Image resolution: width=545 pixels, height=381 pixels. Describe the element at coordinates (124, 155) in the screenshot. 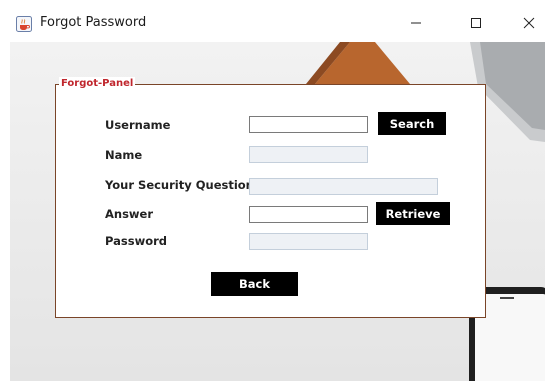

I see `name-label: Name` at that location.